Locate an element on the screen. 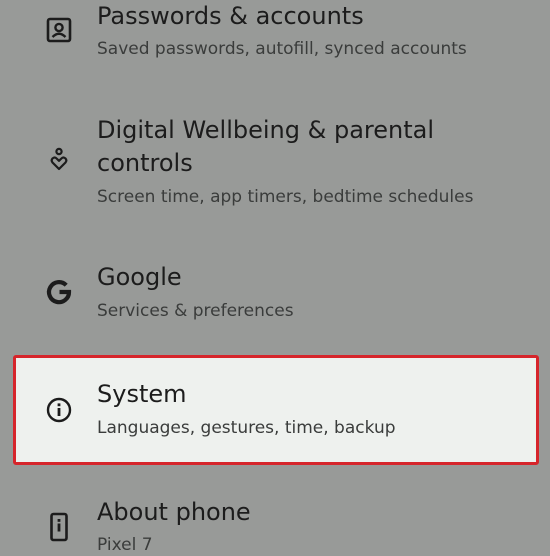  phone-icon is located at coordinates (59, 527).